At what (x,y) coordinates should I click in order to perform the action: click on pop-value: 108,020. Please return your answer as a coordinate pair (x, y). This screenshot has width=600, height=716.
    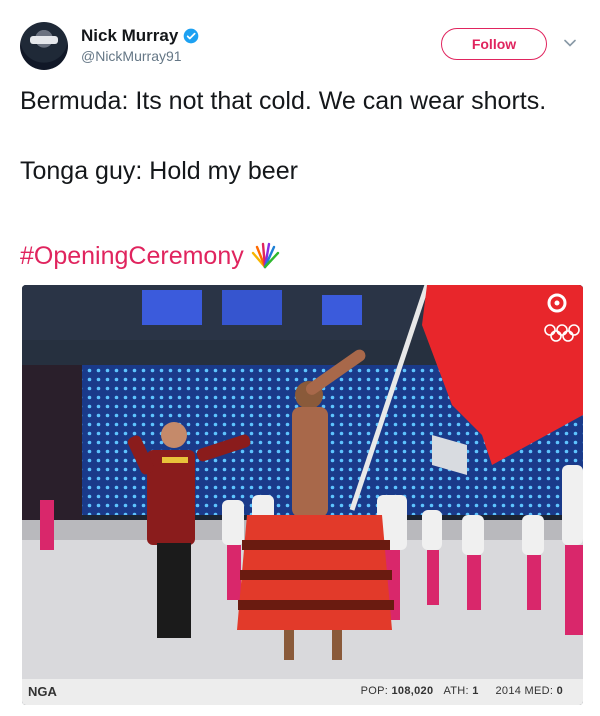
    Looking at the image, I should click on (412, 691).